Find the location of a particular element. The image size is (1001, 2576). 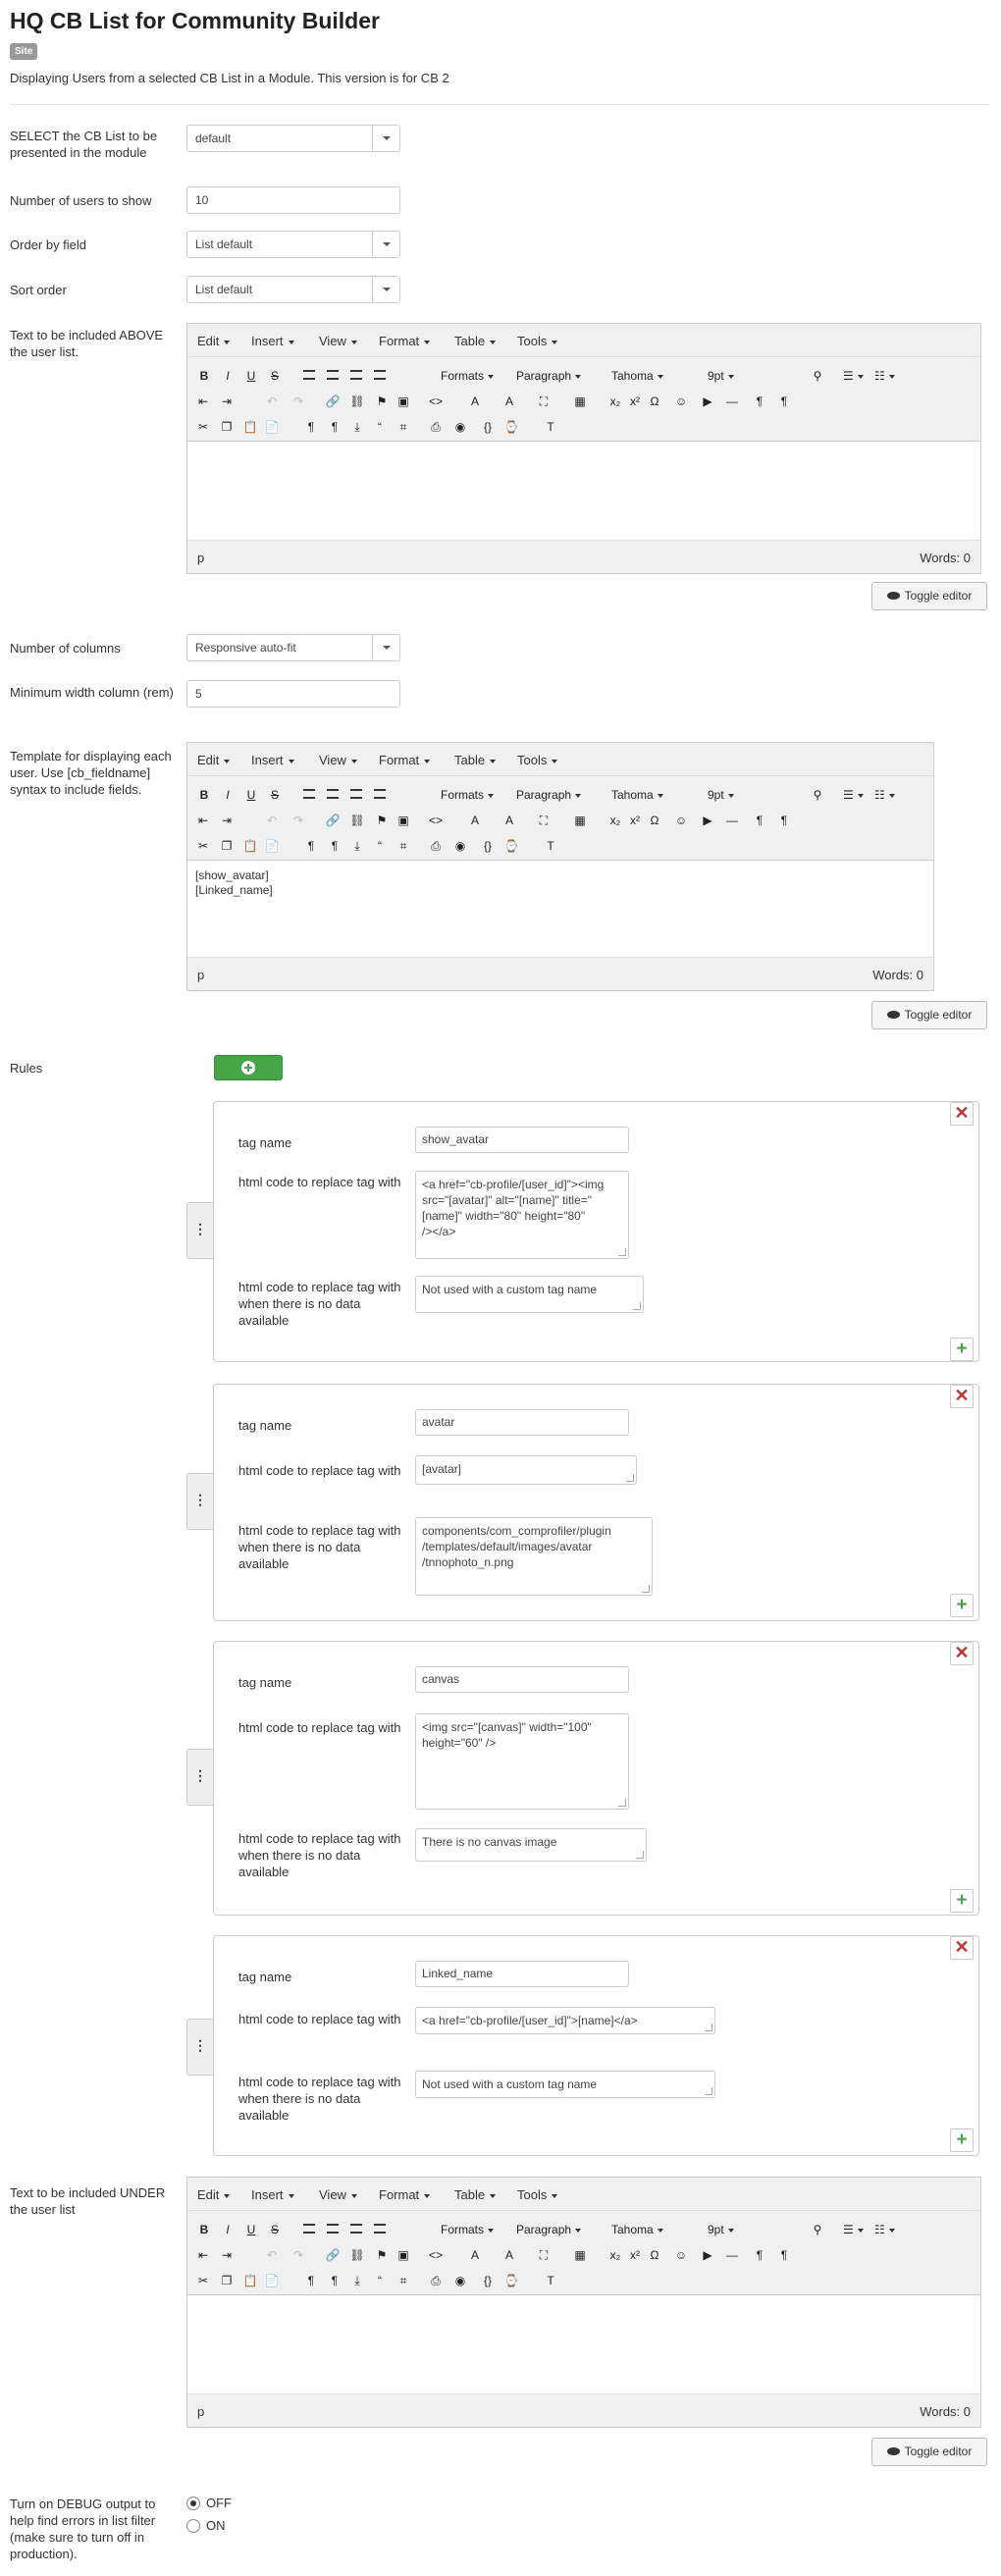

debug-on-radio is located at coordinates (193, 2526).